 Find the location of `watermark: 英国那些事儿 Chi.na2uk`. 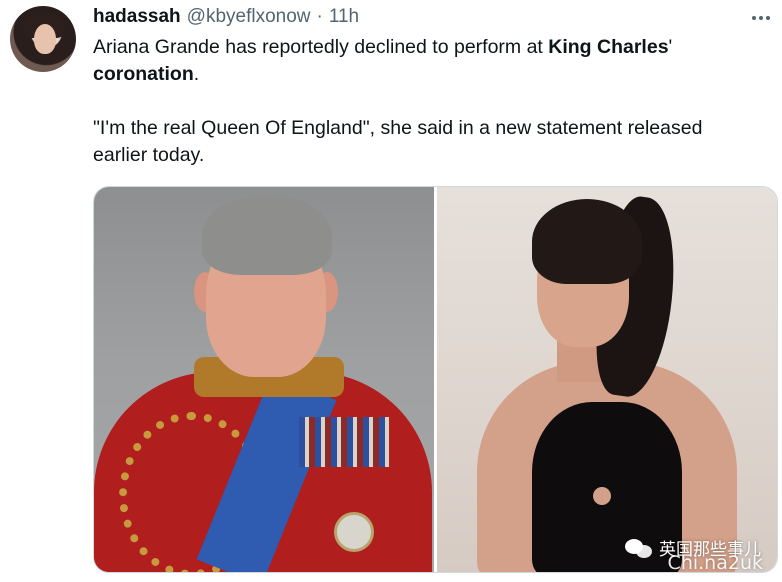

watermark: 英国那些事儿 Chi.na2uk is located at coordinates (694, 553).